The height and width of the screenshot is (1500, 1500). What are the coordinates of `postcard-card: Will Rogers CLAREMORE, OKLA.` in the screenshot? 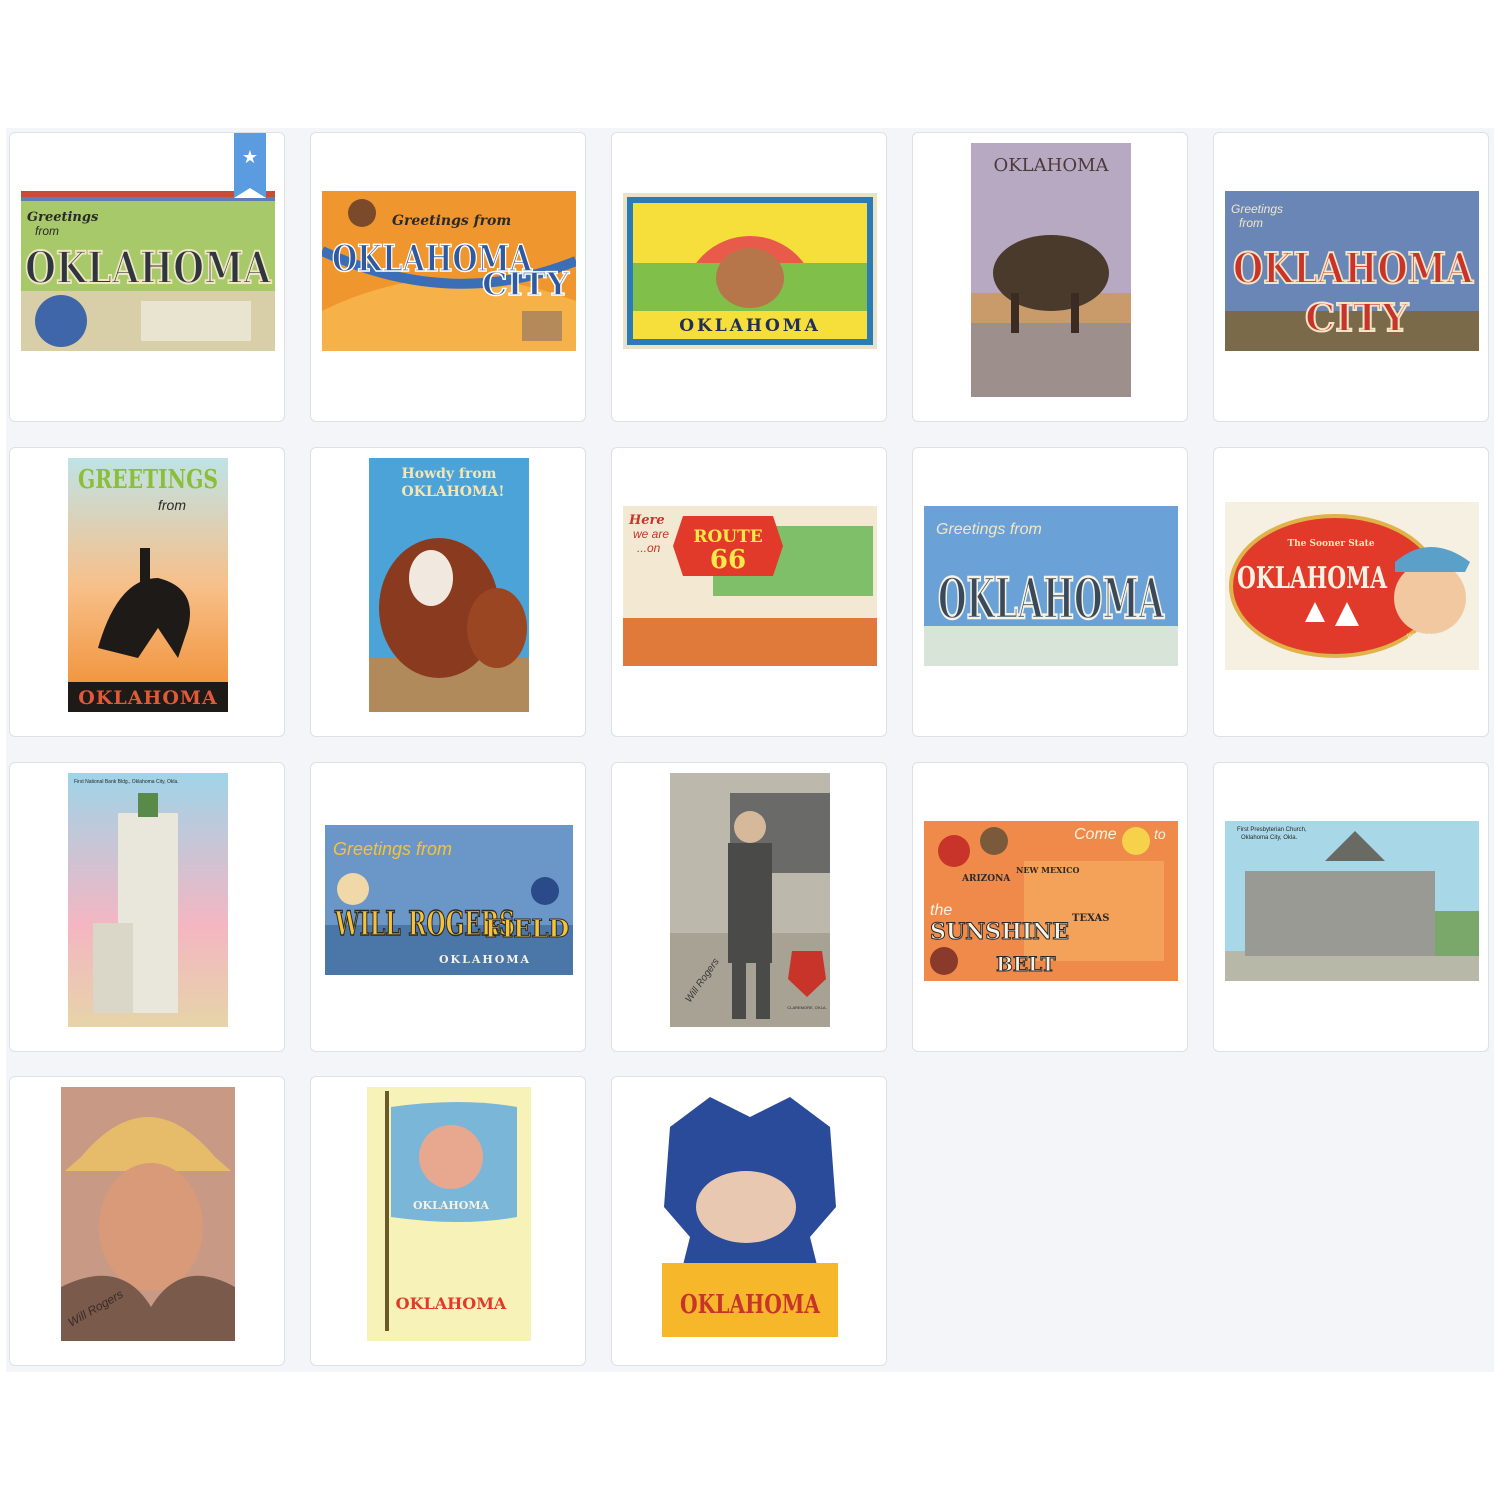 It's located at (749, 907).